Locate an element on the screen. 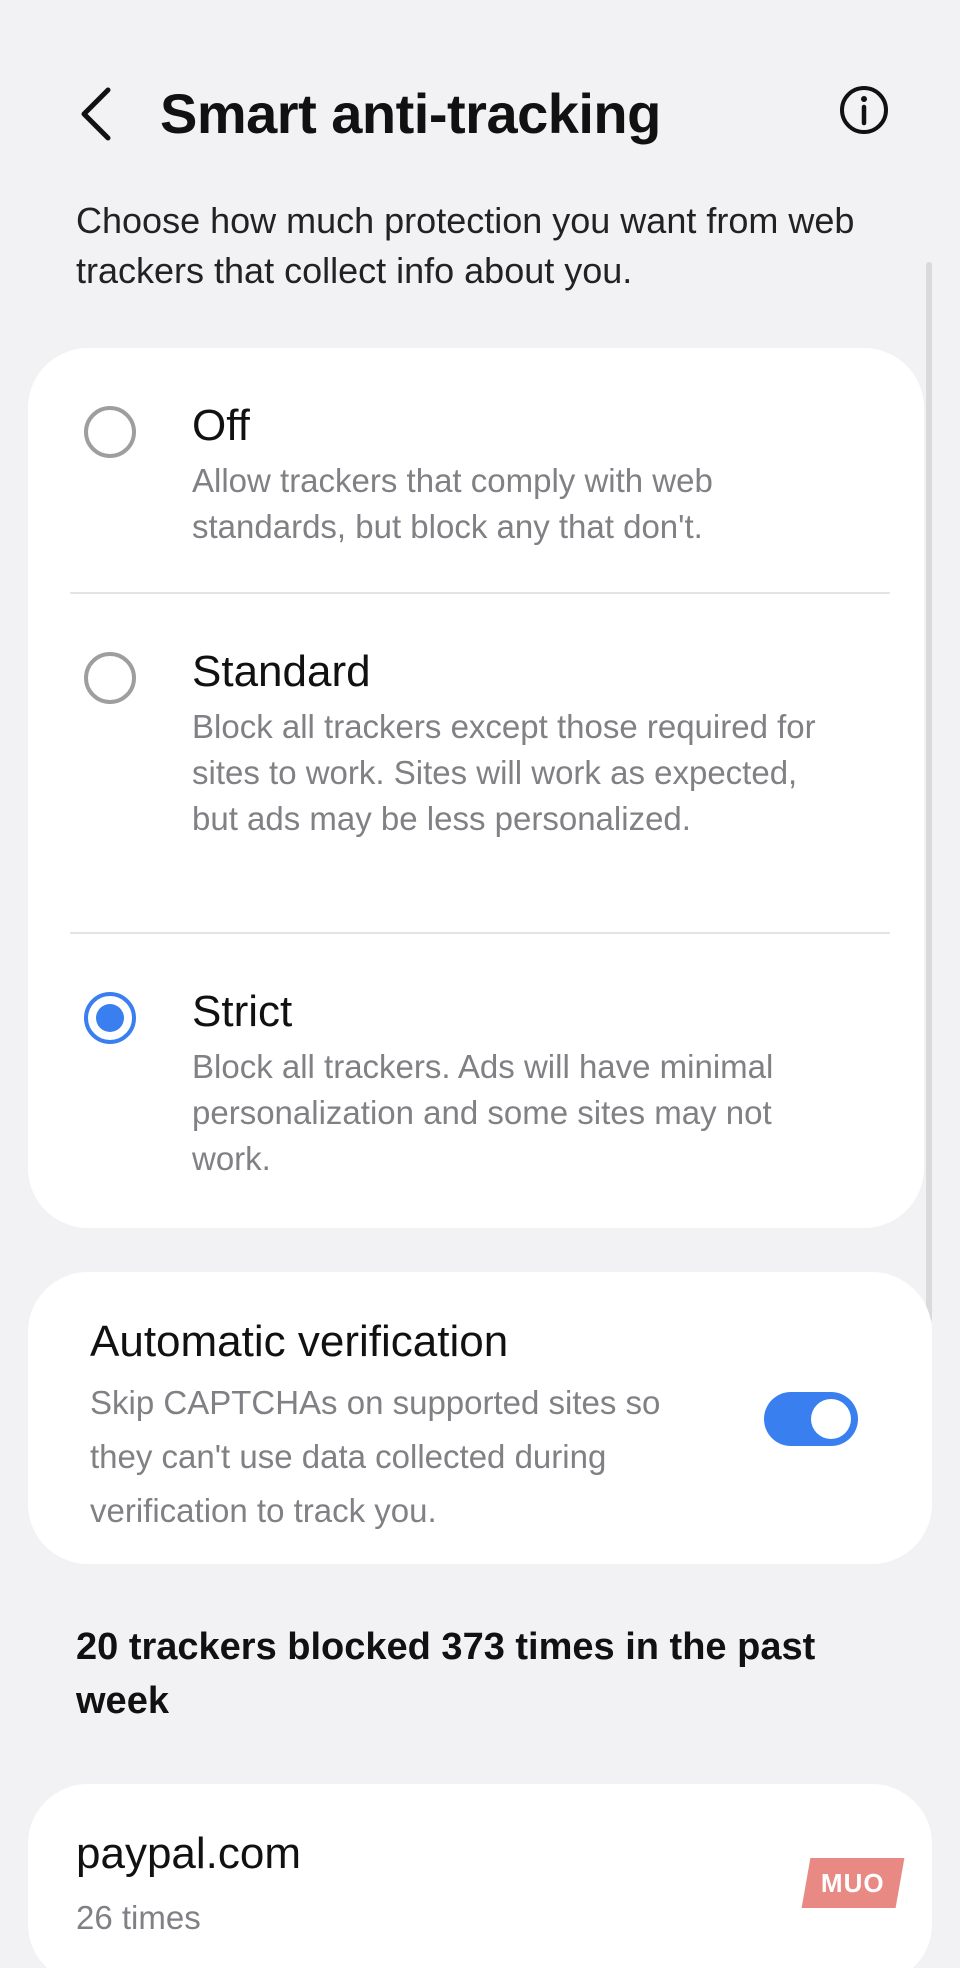 This screenshot has height=1968, width=960. info-button is located at coordinates (864, 110).